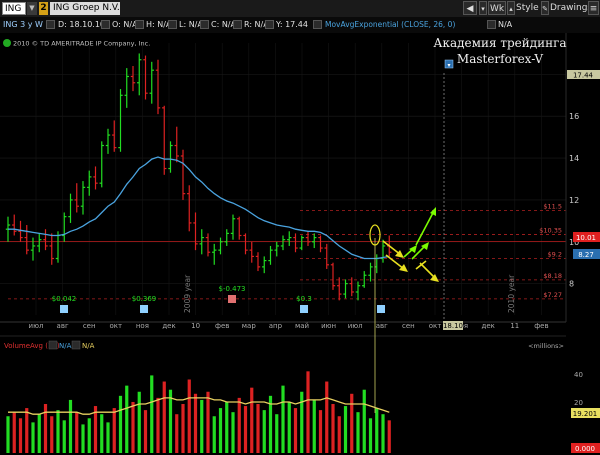 This screenshot has width=600, height=455. What do you see at coordinates (82, 24) in the screenshot?
I see `date-label: D: 18.10.10` at bounding box center [82, 24].